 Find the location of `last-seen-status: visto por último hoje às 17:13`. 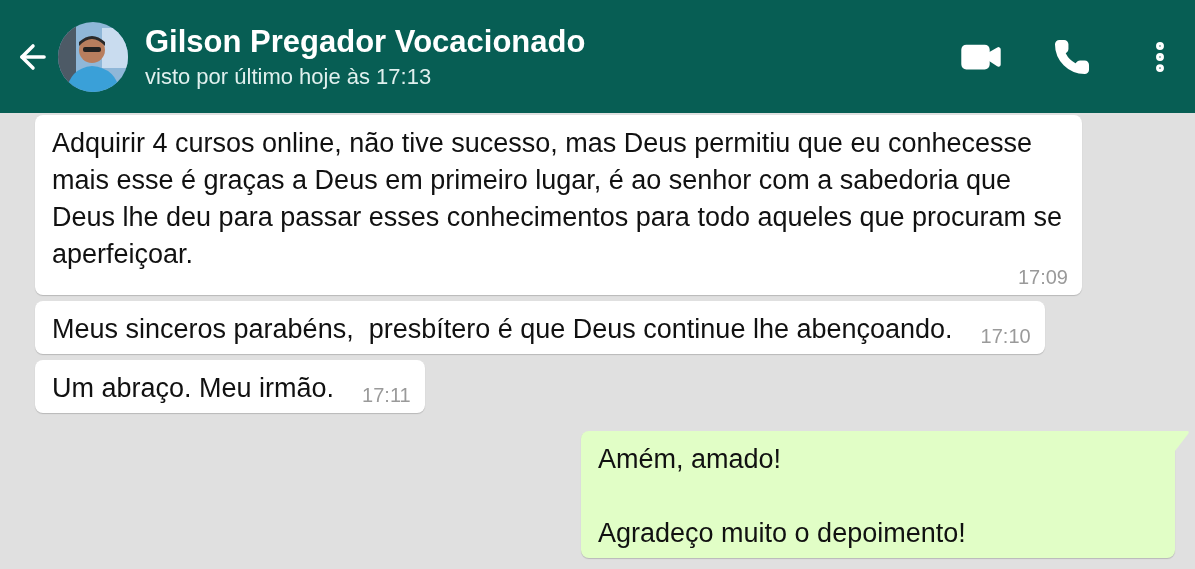

last-seen-status: visto por último hoje às 17:13 is located at coordinates (289, 76).